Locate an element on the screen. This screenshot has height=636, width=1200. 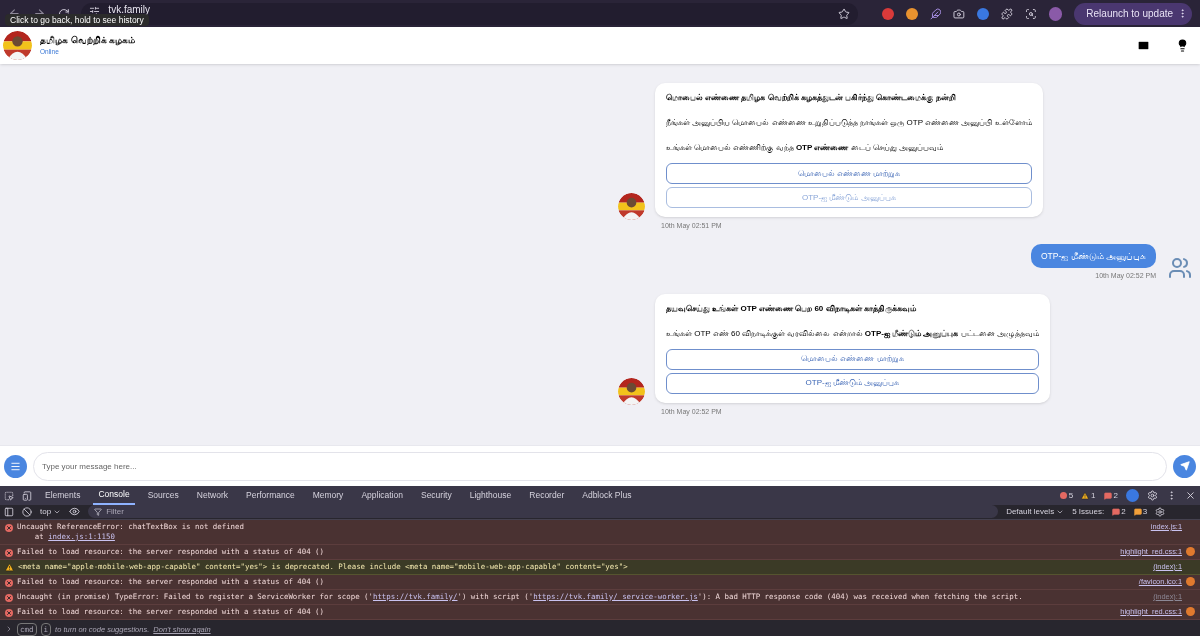
contact-name: தமிழக வெற்றிக் கழகம் is located at coordinates (87, 40).